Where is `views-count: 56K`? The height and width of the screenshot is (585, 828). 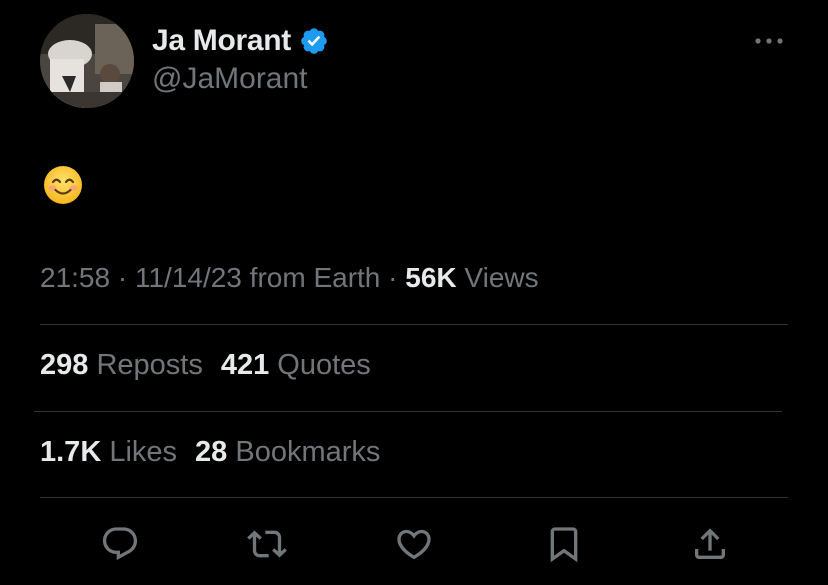
views-count: 56K is located at coordinates (431, 277).